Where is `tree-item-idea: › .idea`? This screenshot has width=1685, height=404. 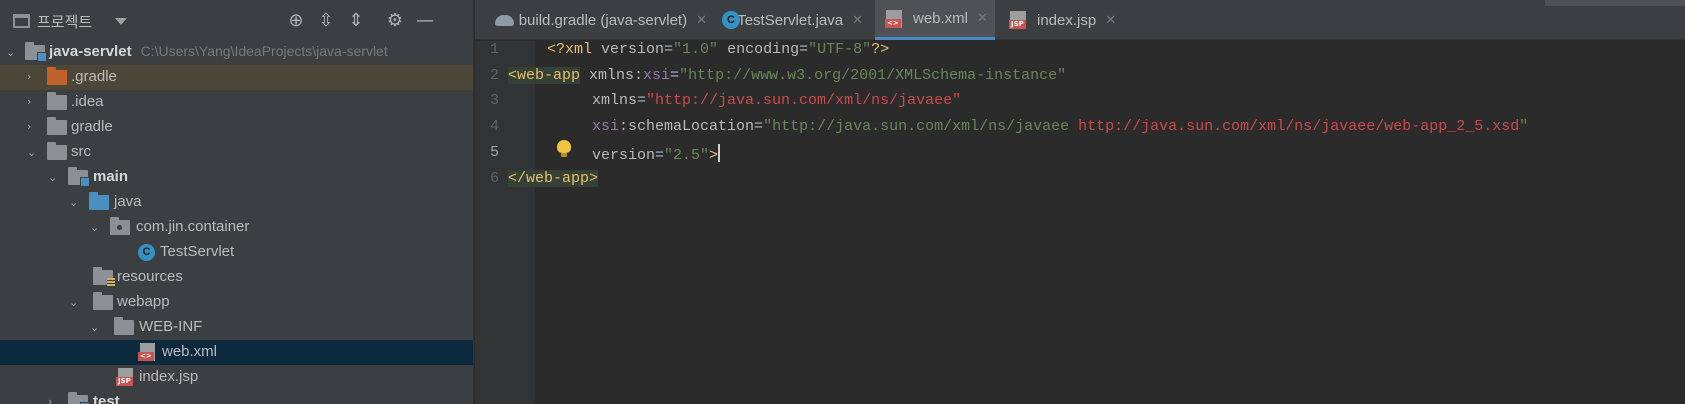
tree-item-idea: › .idea is located at coordinates (236, 102).